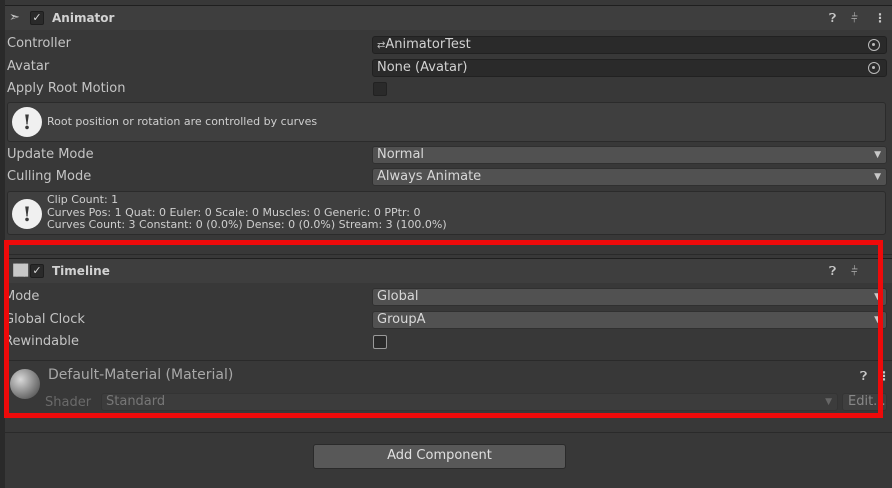 The height and width of the screenshot is (488, 892). Describe the element at coordinates (141, 375) in the screenshot. I see `material-title: Default-Material (Material)` at that location.